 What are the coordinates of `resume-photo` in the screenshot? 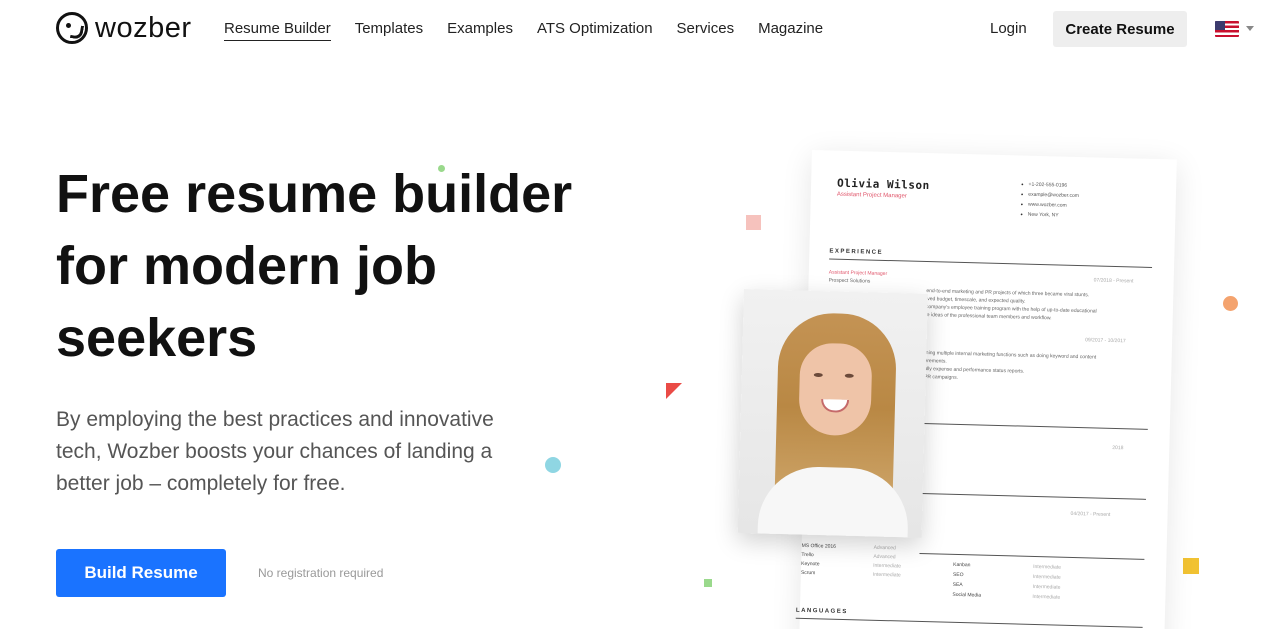 It's located at (832, 413).